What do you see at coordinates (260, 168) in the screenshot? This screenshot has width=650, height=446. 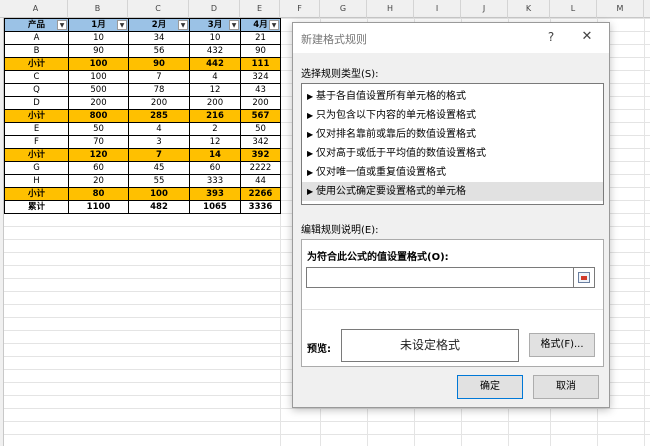 I see `value-cell: 2222` at bounding box center [260, 168].